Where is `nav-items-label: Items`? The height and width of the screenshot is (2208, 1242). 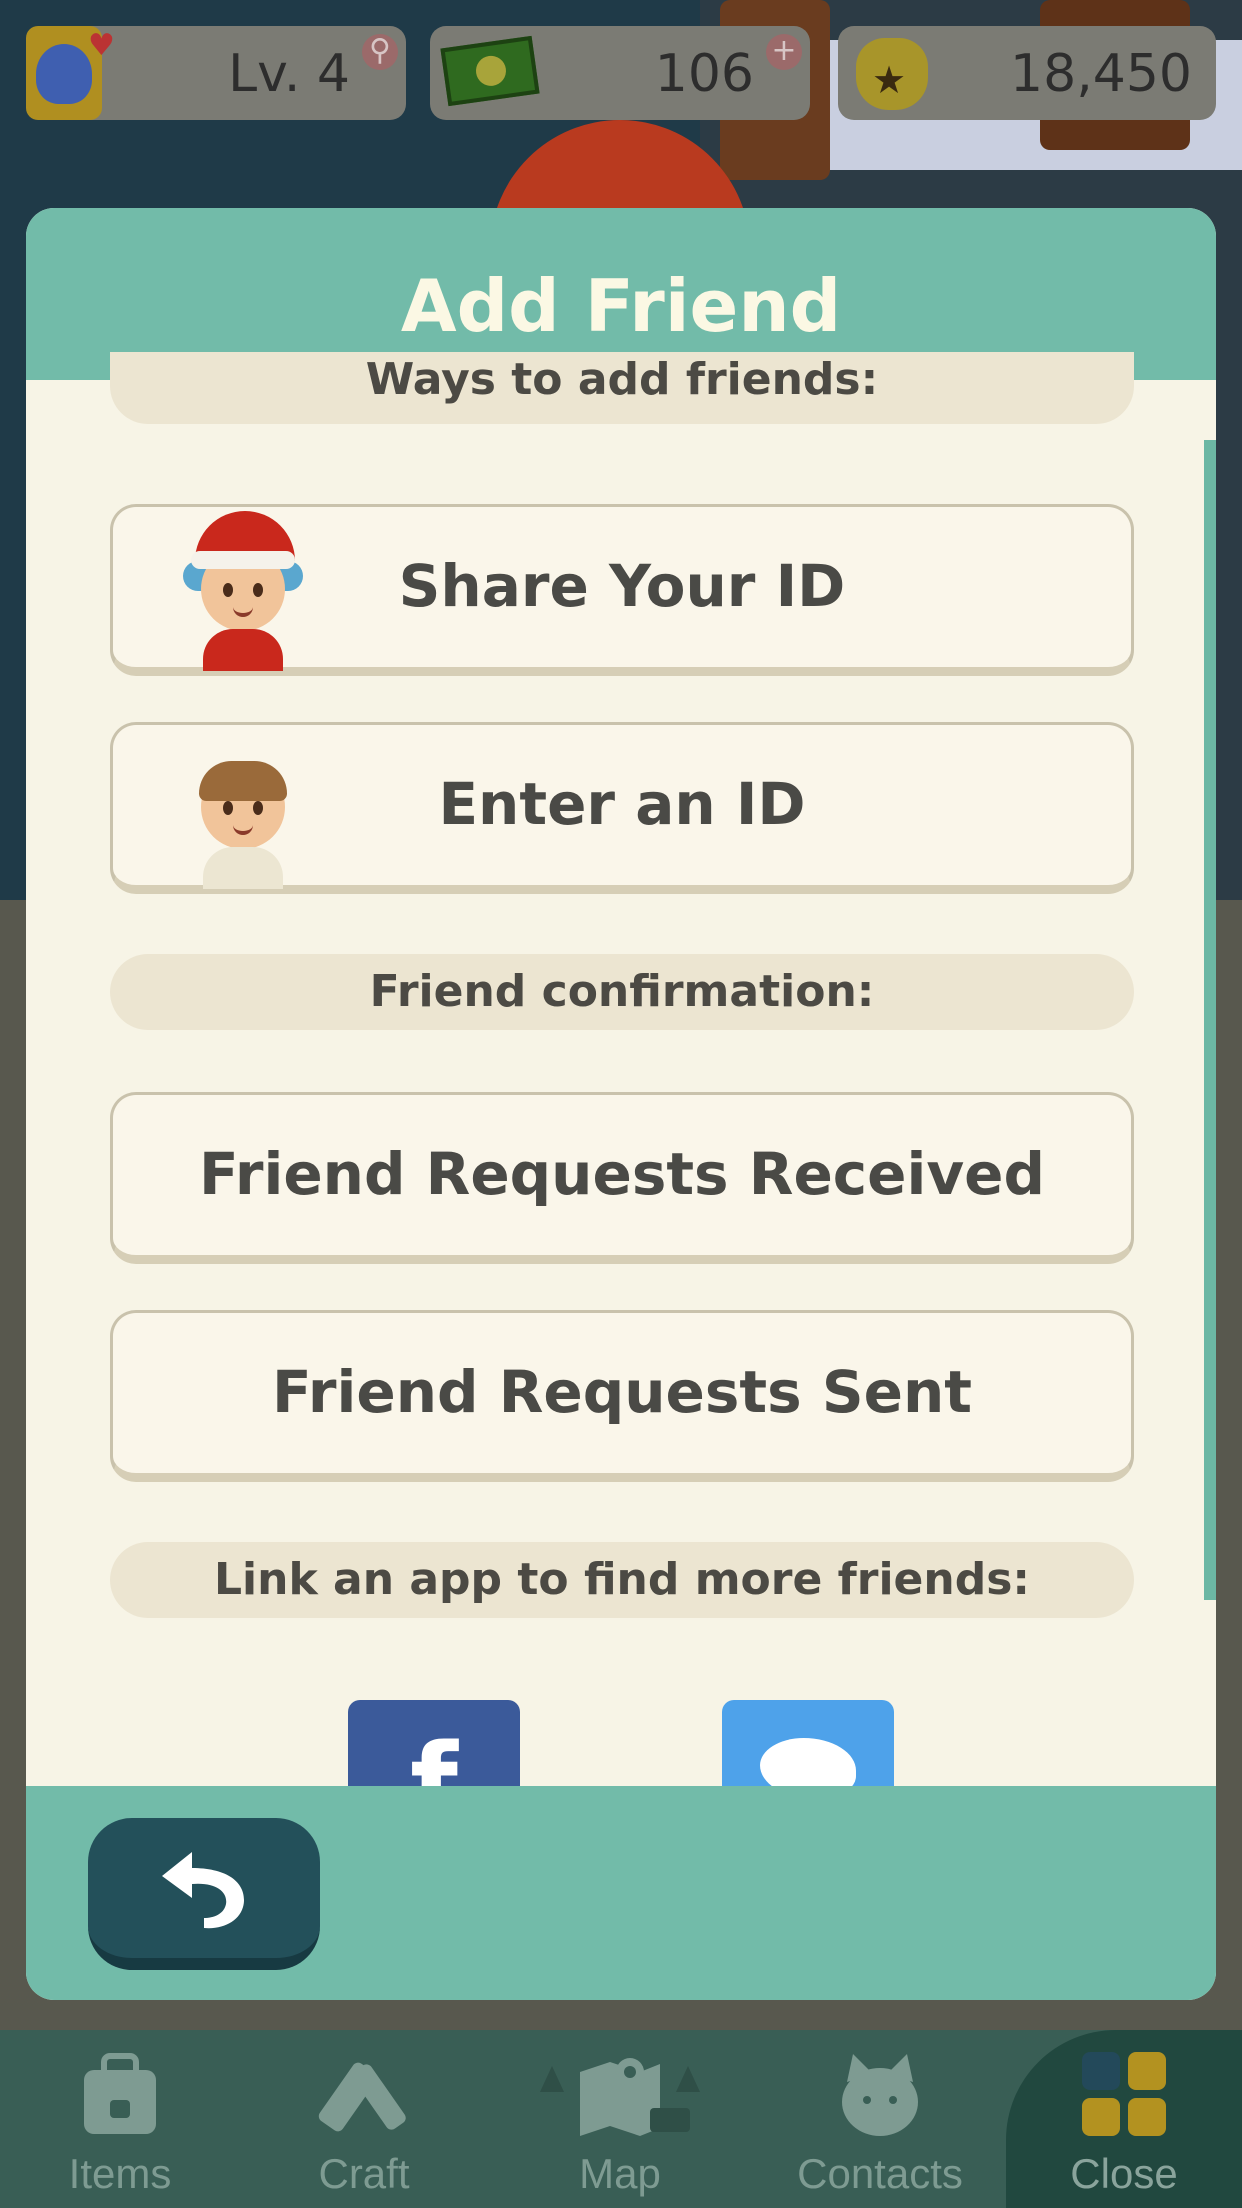 nav-items-label: Items is located at coordinates (120, 2173).